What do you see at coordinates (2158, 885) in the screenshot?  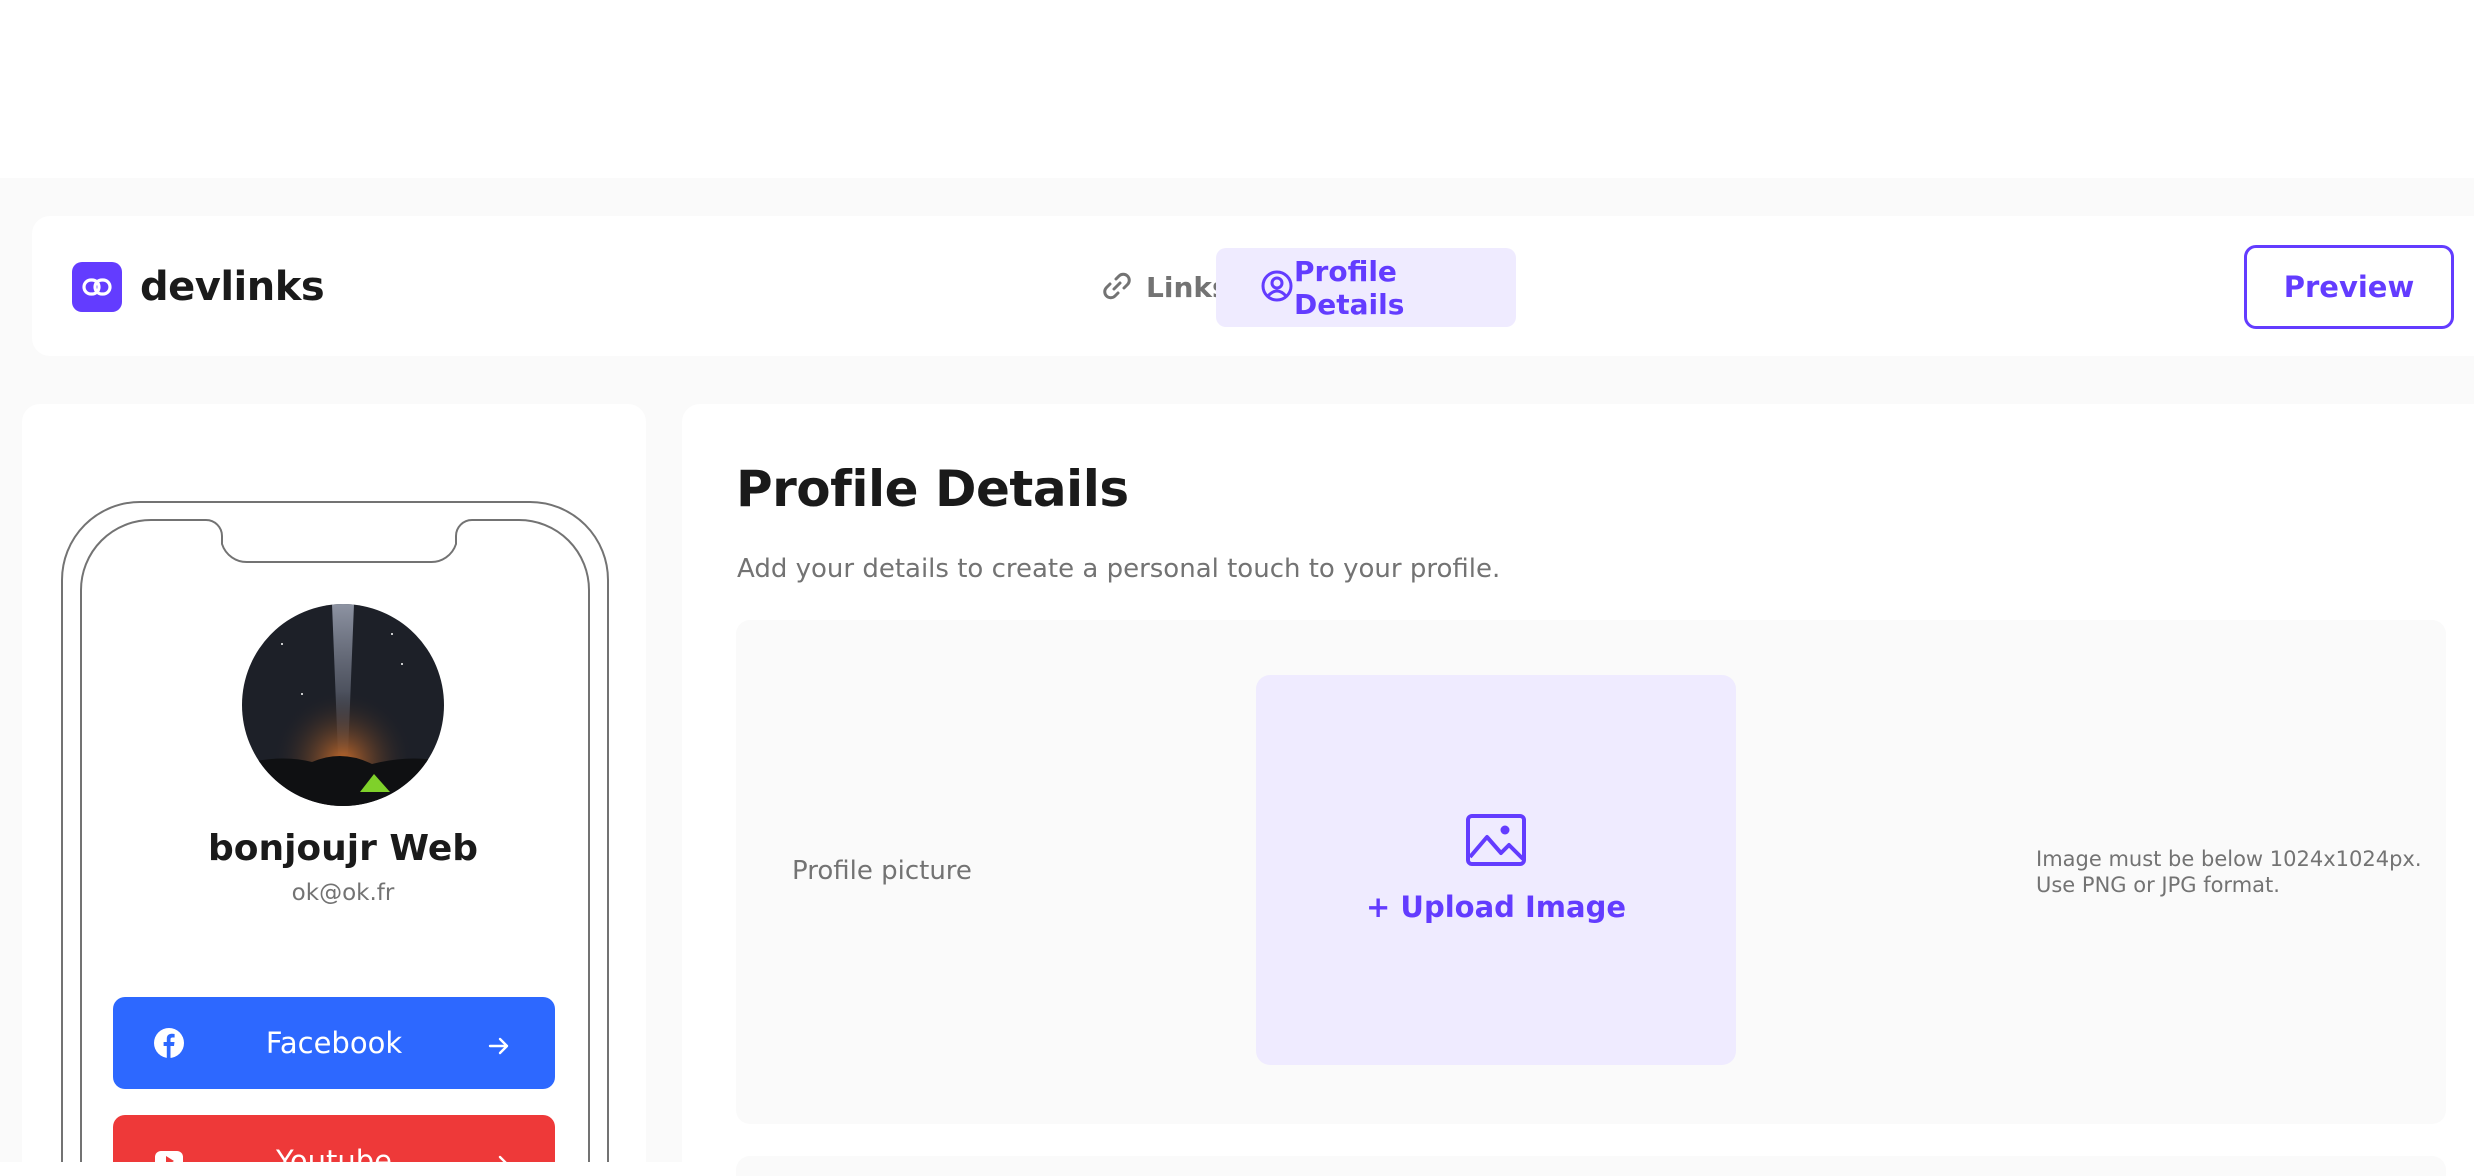 I see `image-hint-line-2: Use PNG or JPG format.` at bounding box center [2158, 885].